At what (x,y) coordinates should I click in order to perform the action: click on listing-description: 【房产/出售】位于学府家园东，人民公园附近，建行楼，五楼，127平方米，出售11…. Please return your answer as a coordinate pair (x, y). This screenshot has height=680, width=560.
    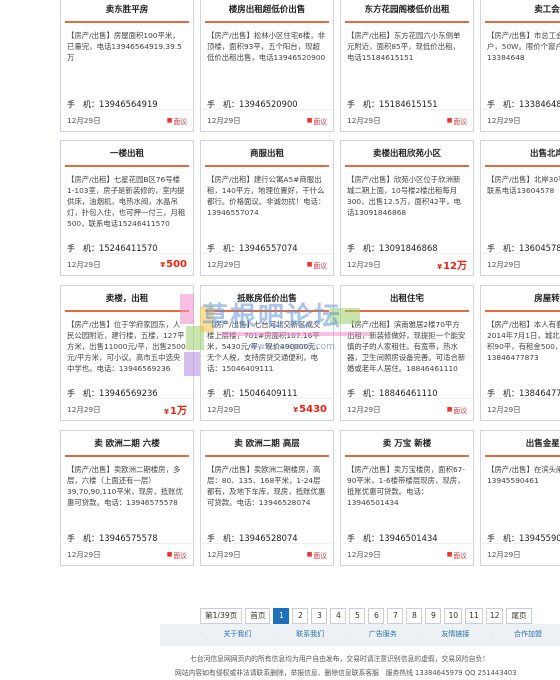
    Looking at the image, I should click on (126, 346).